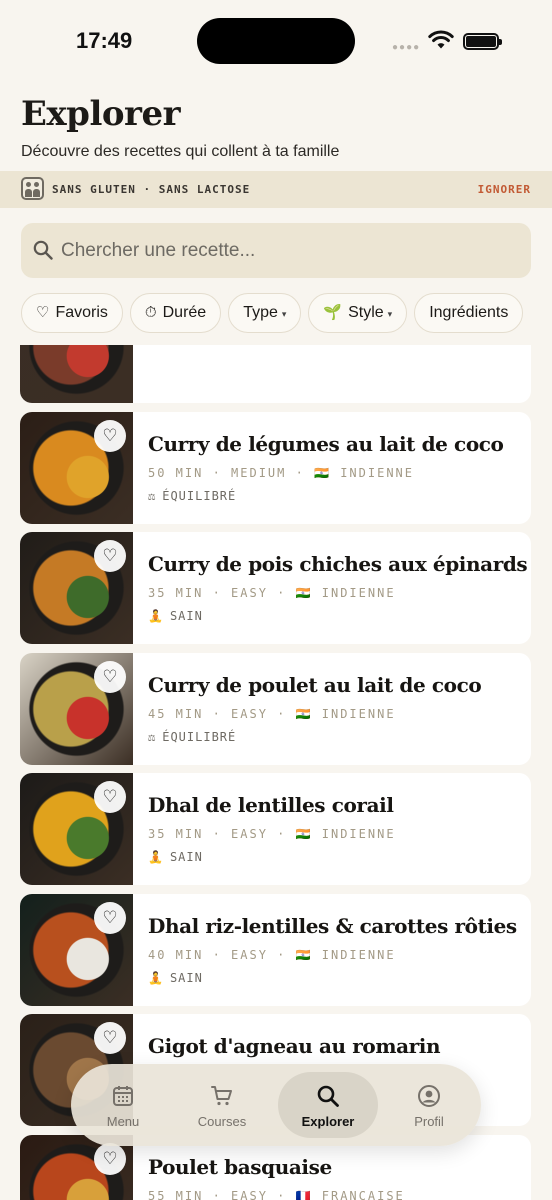  I want to click on recipe-name: Curry de pois chiches aux épinards, so click(338, 564).